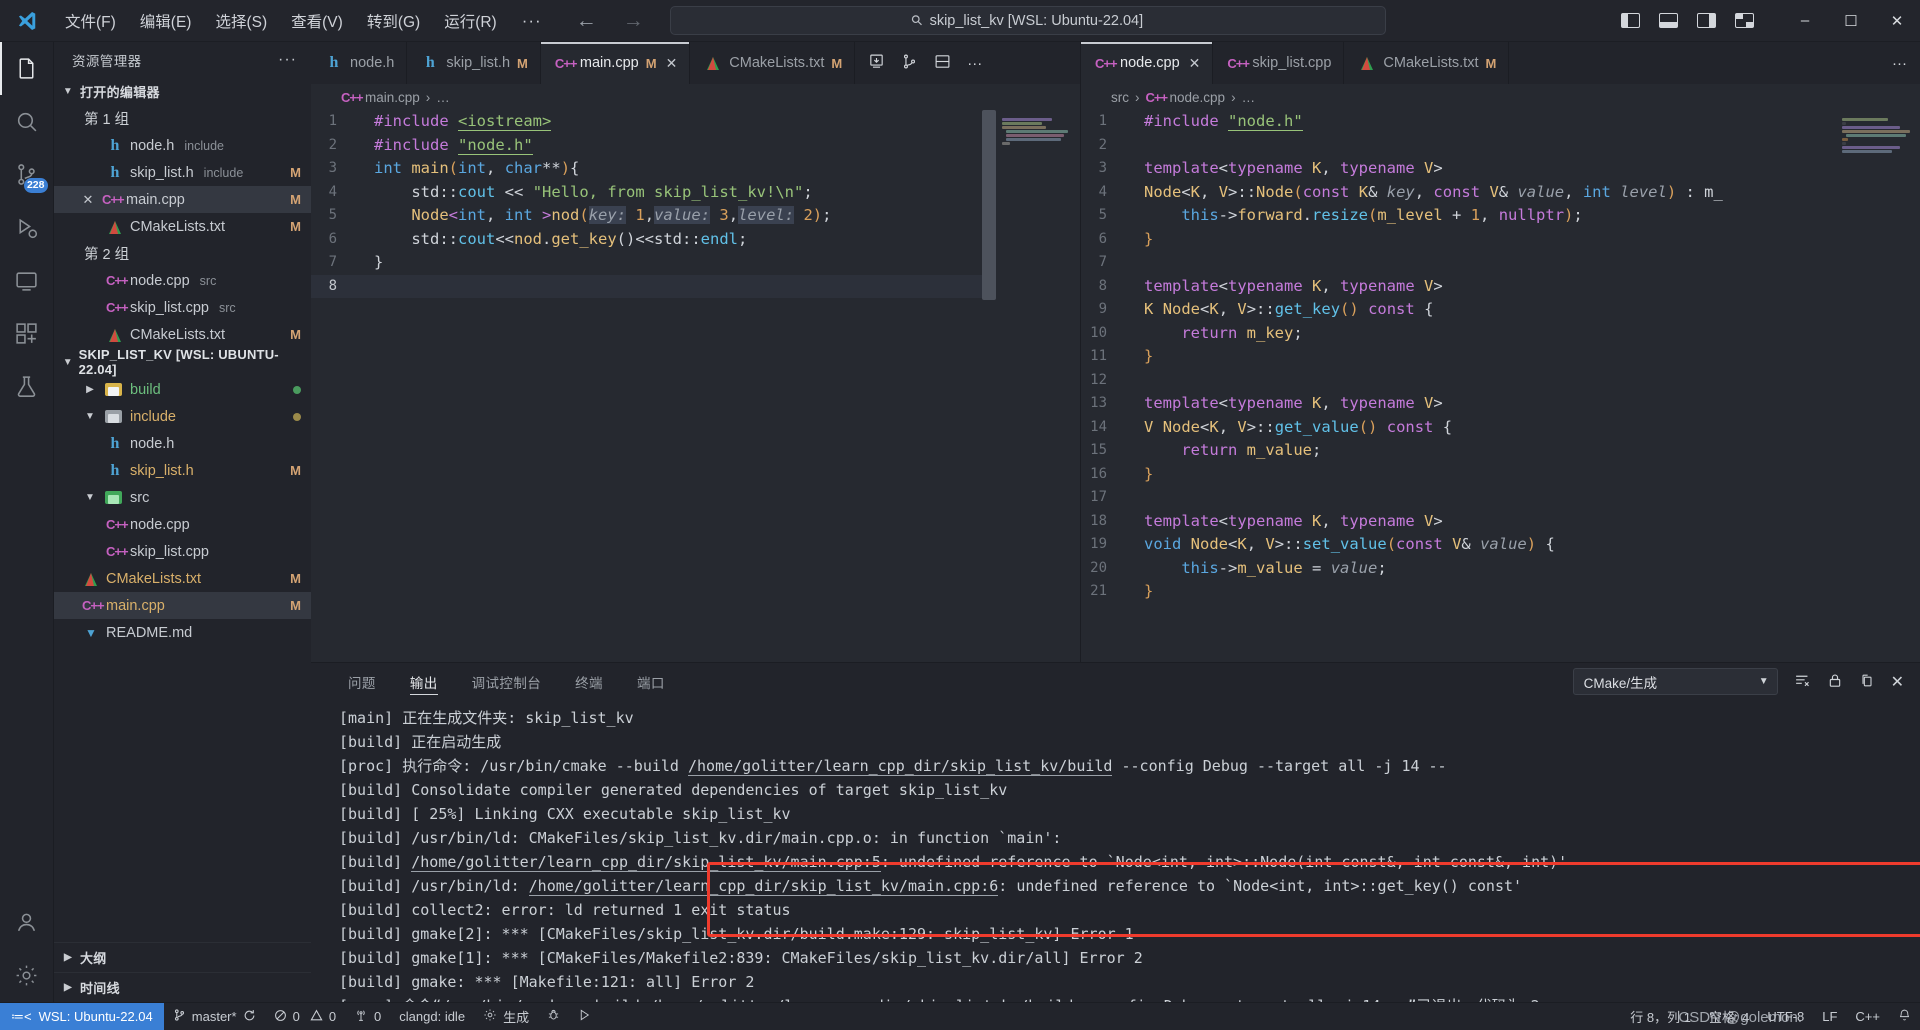  Describe the element at coordinates (393, 21) in the screenshot. I see `menu-go: 转到(G)` at that location.